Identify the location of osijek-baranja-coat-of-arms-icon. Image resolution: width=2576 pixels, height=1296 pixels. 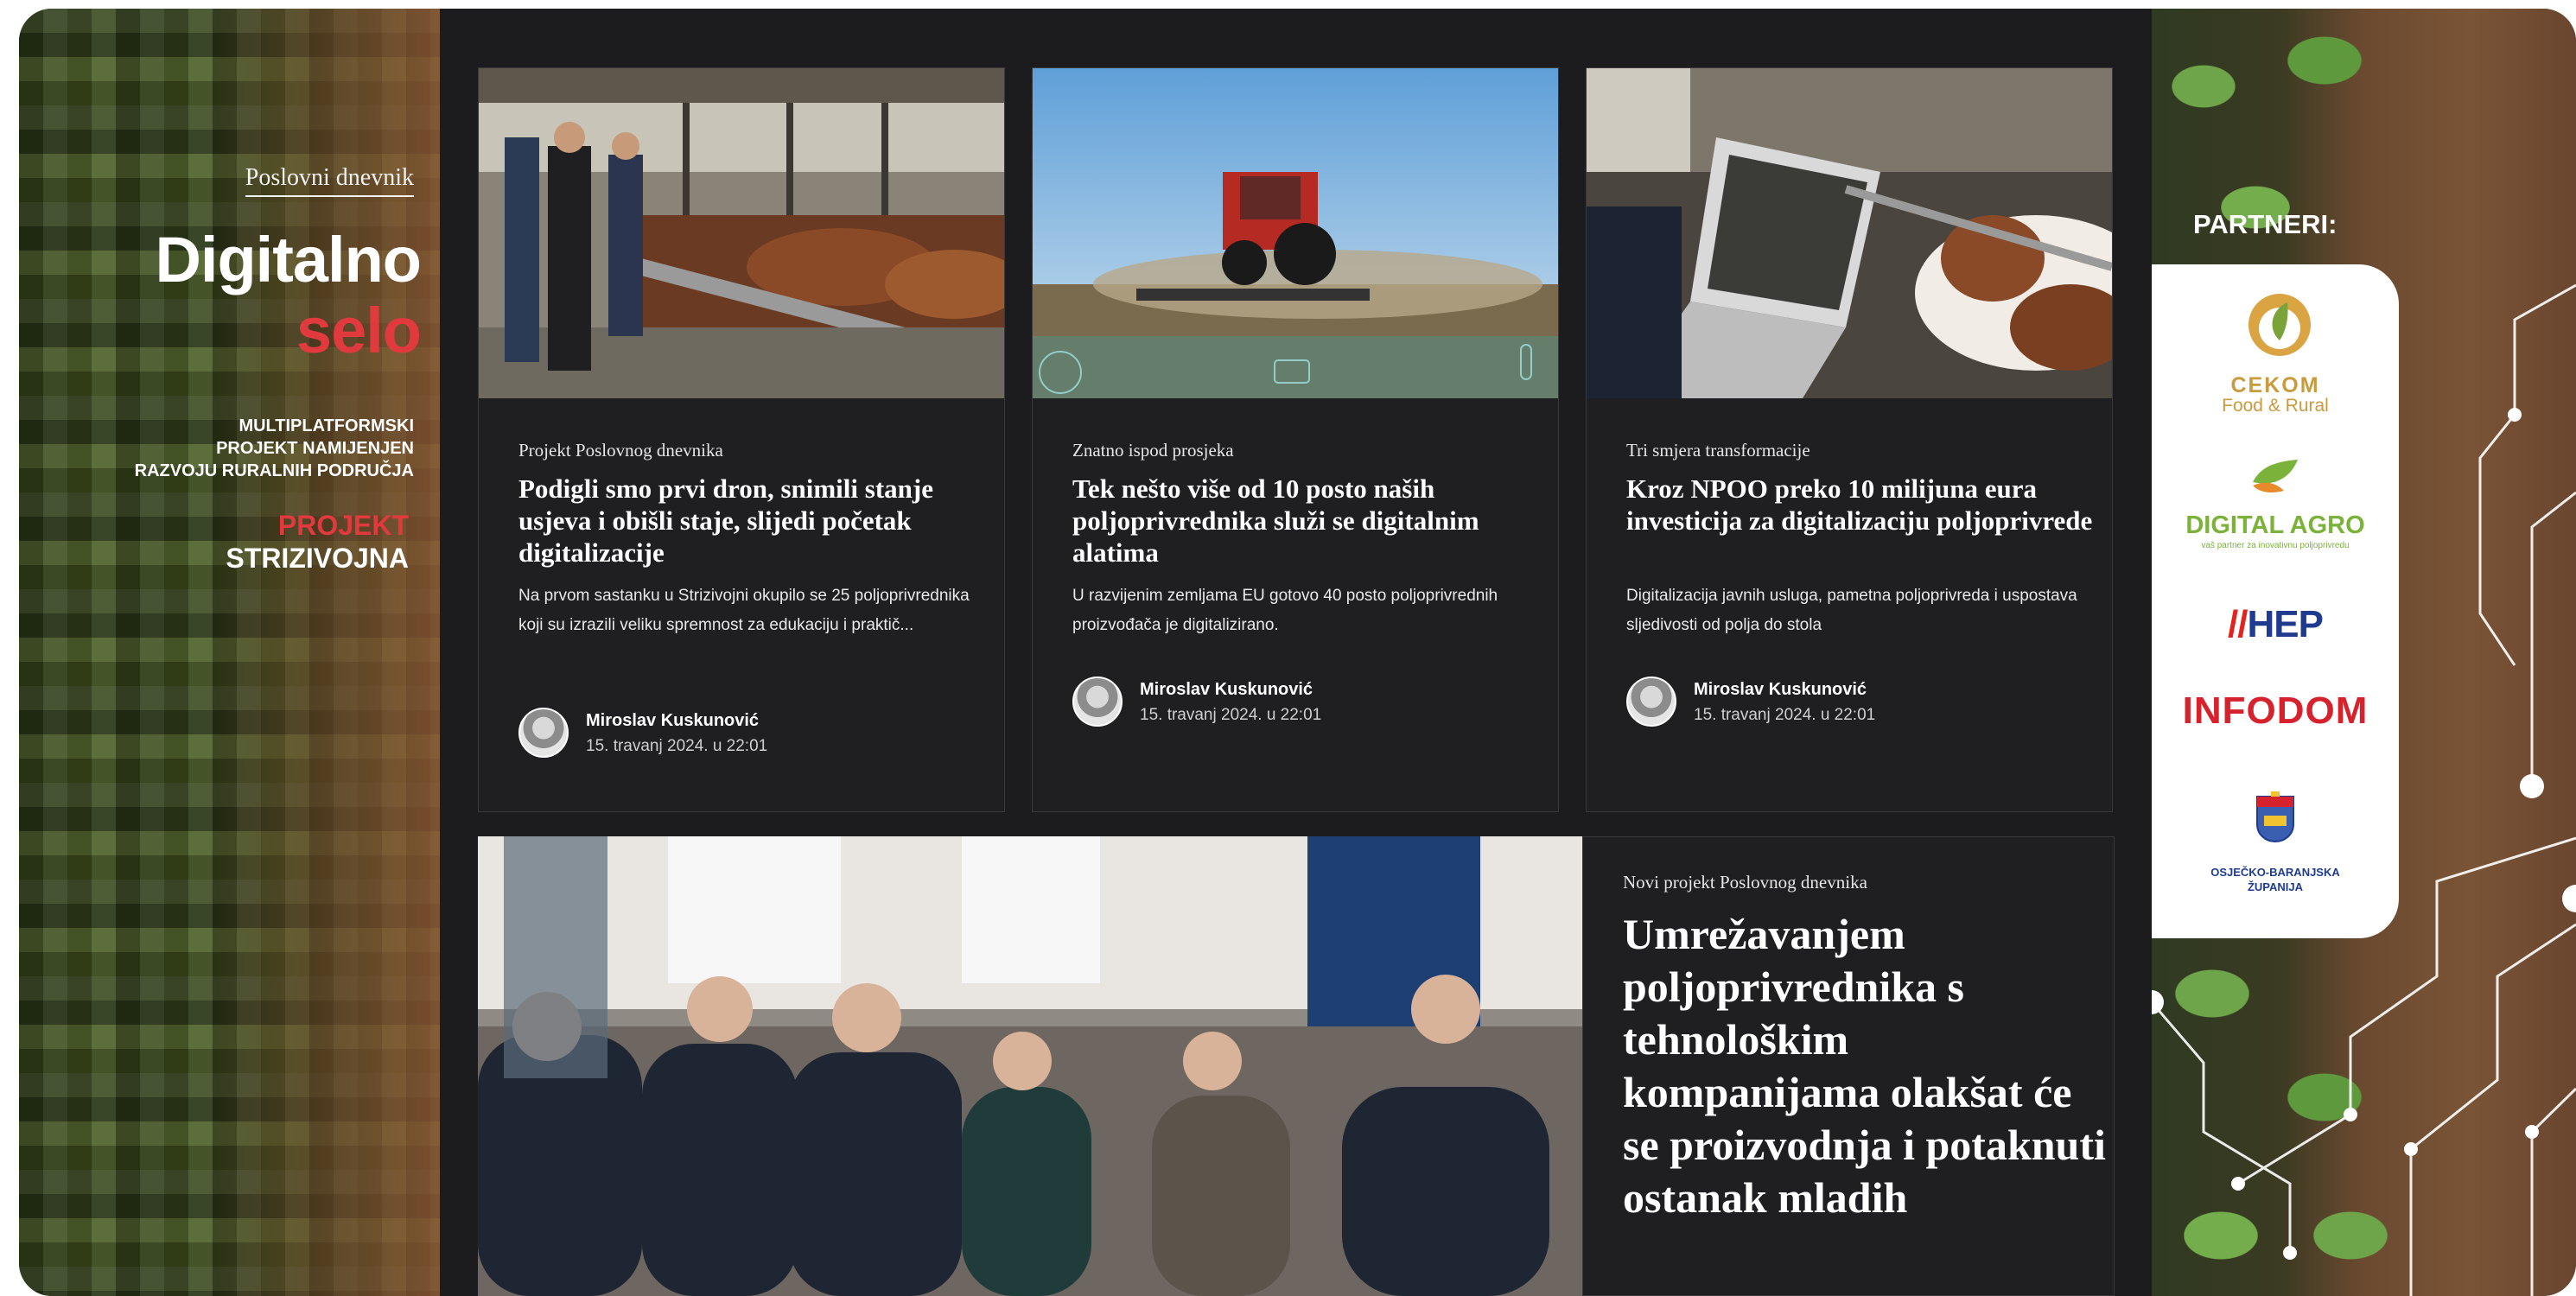
(2275, 817).